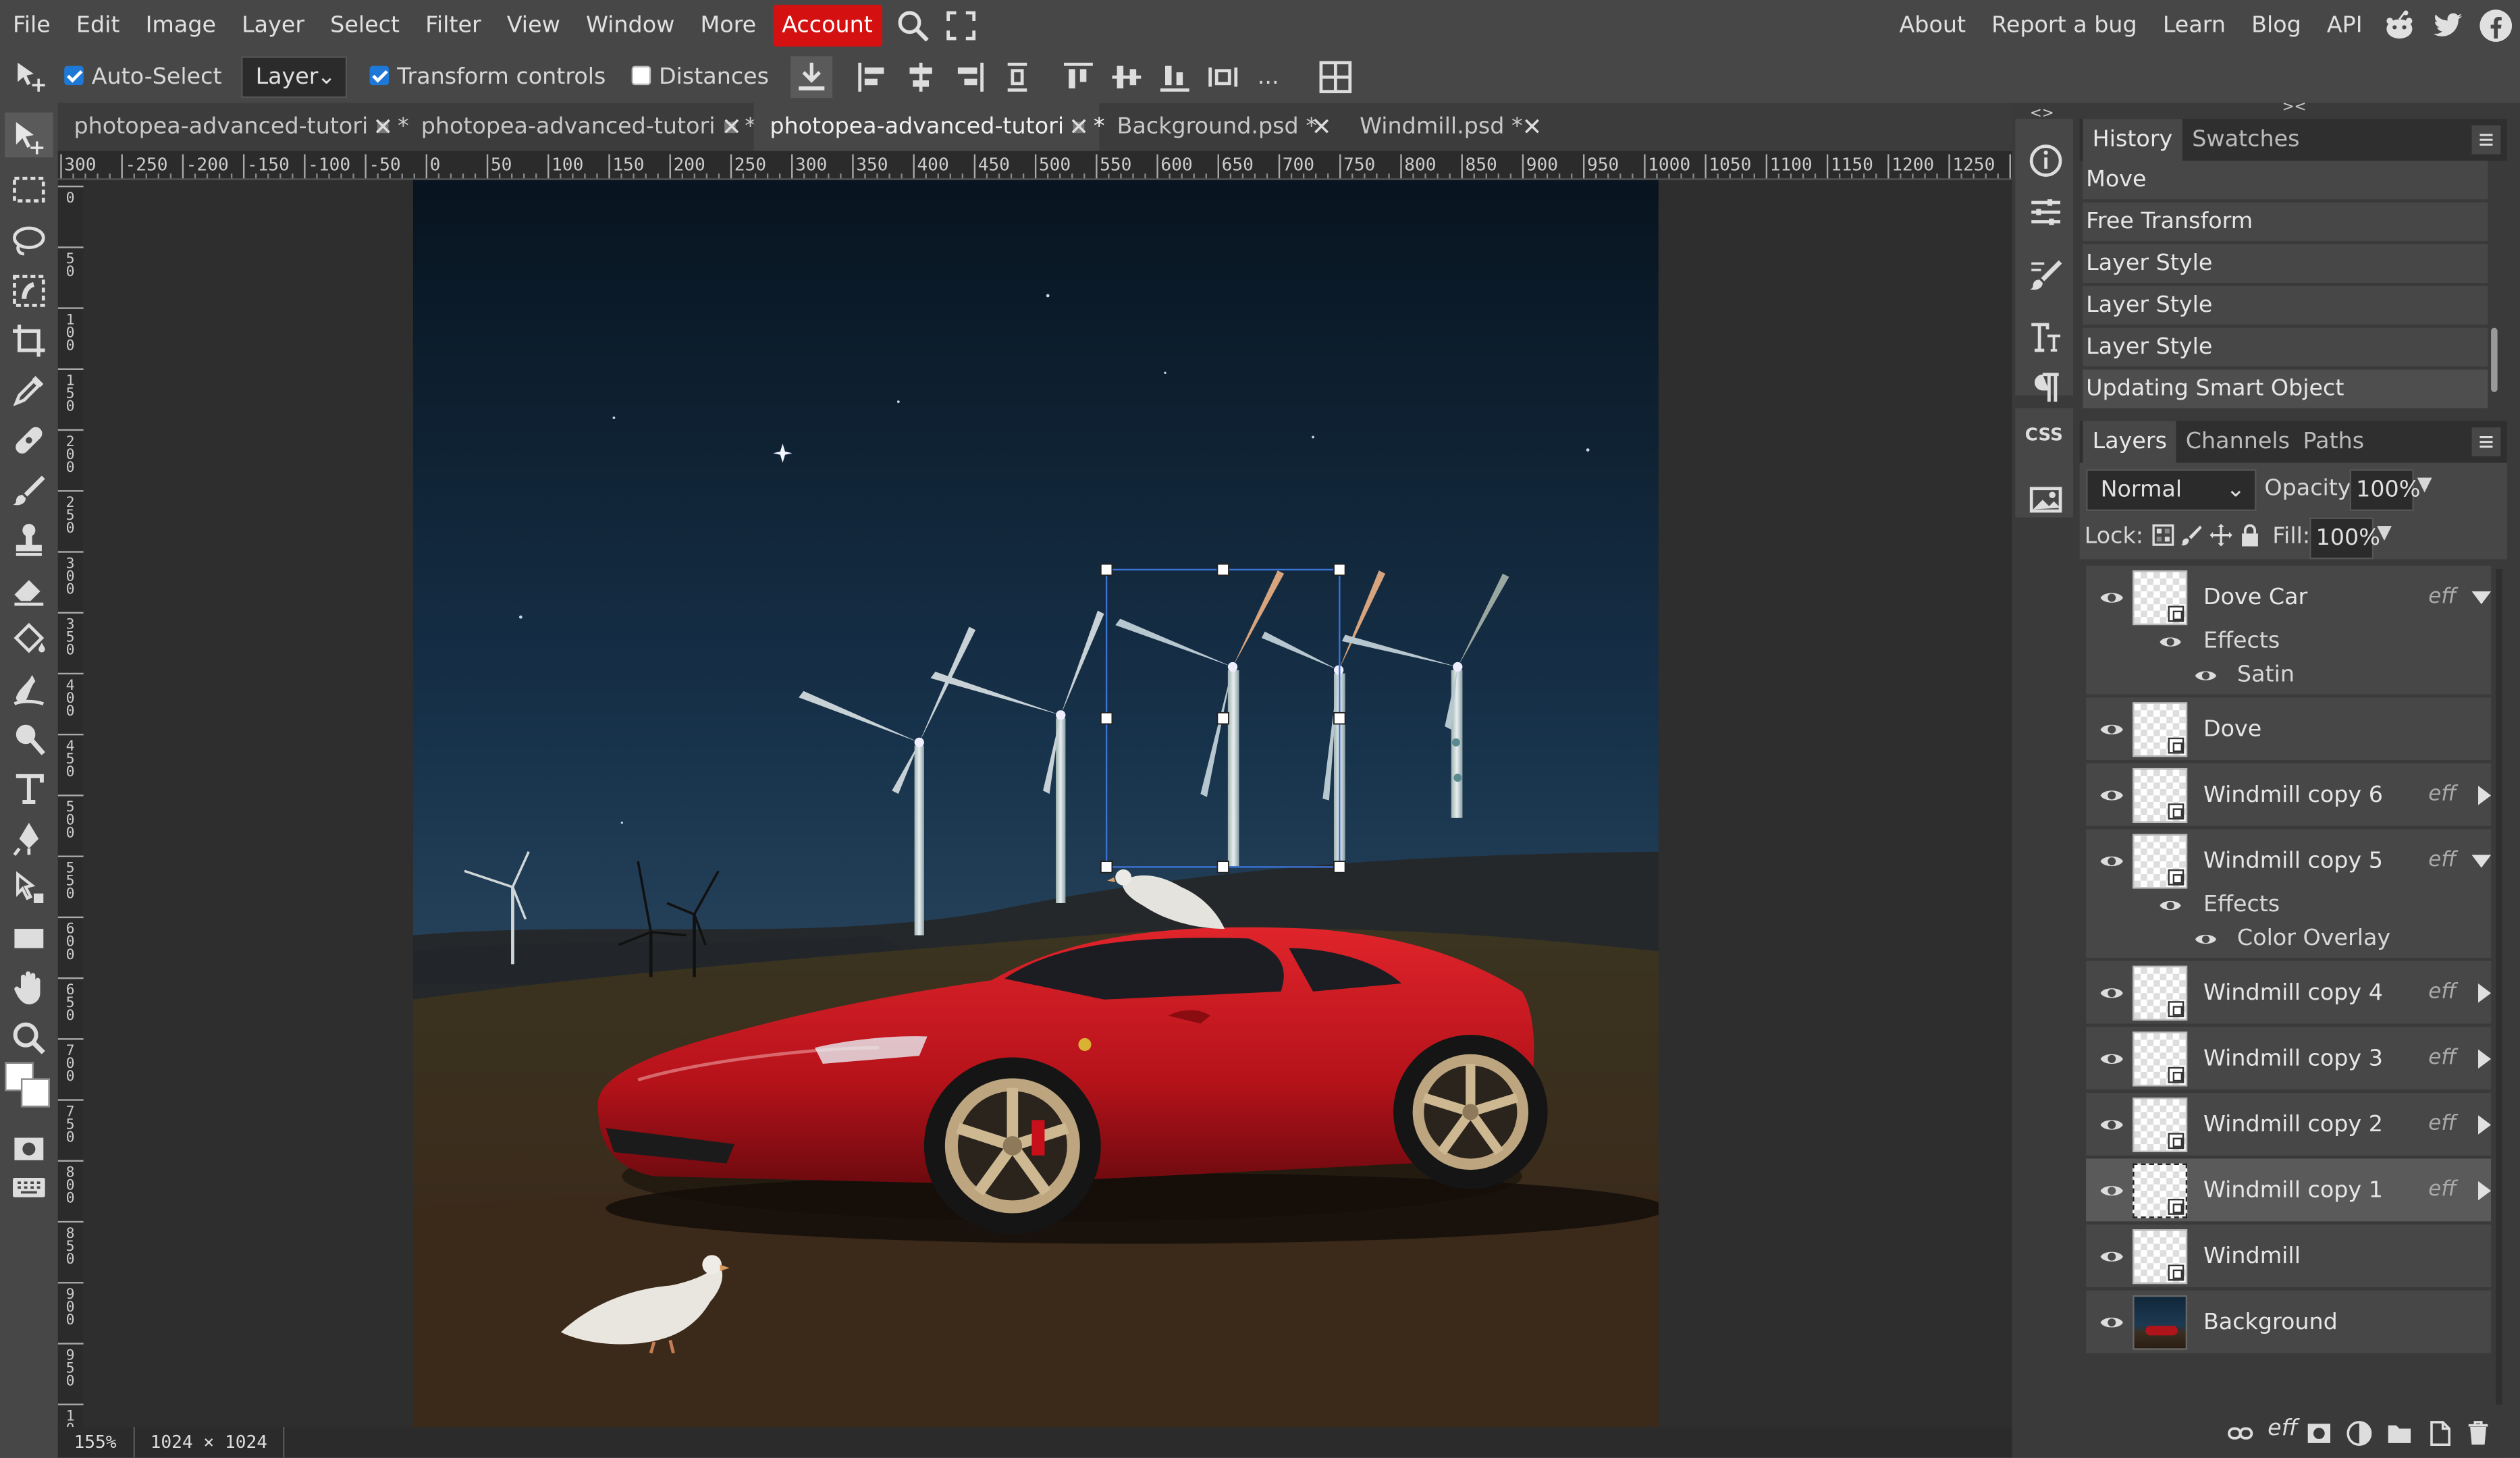 This screenshot has height=1458, width=2520. I want to click on transform-controls-checkbox, so click(379, 75).